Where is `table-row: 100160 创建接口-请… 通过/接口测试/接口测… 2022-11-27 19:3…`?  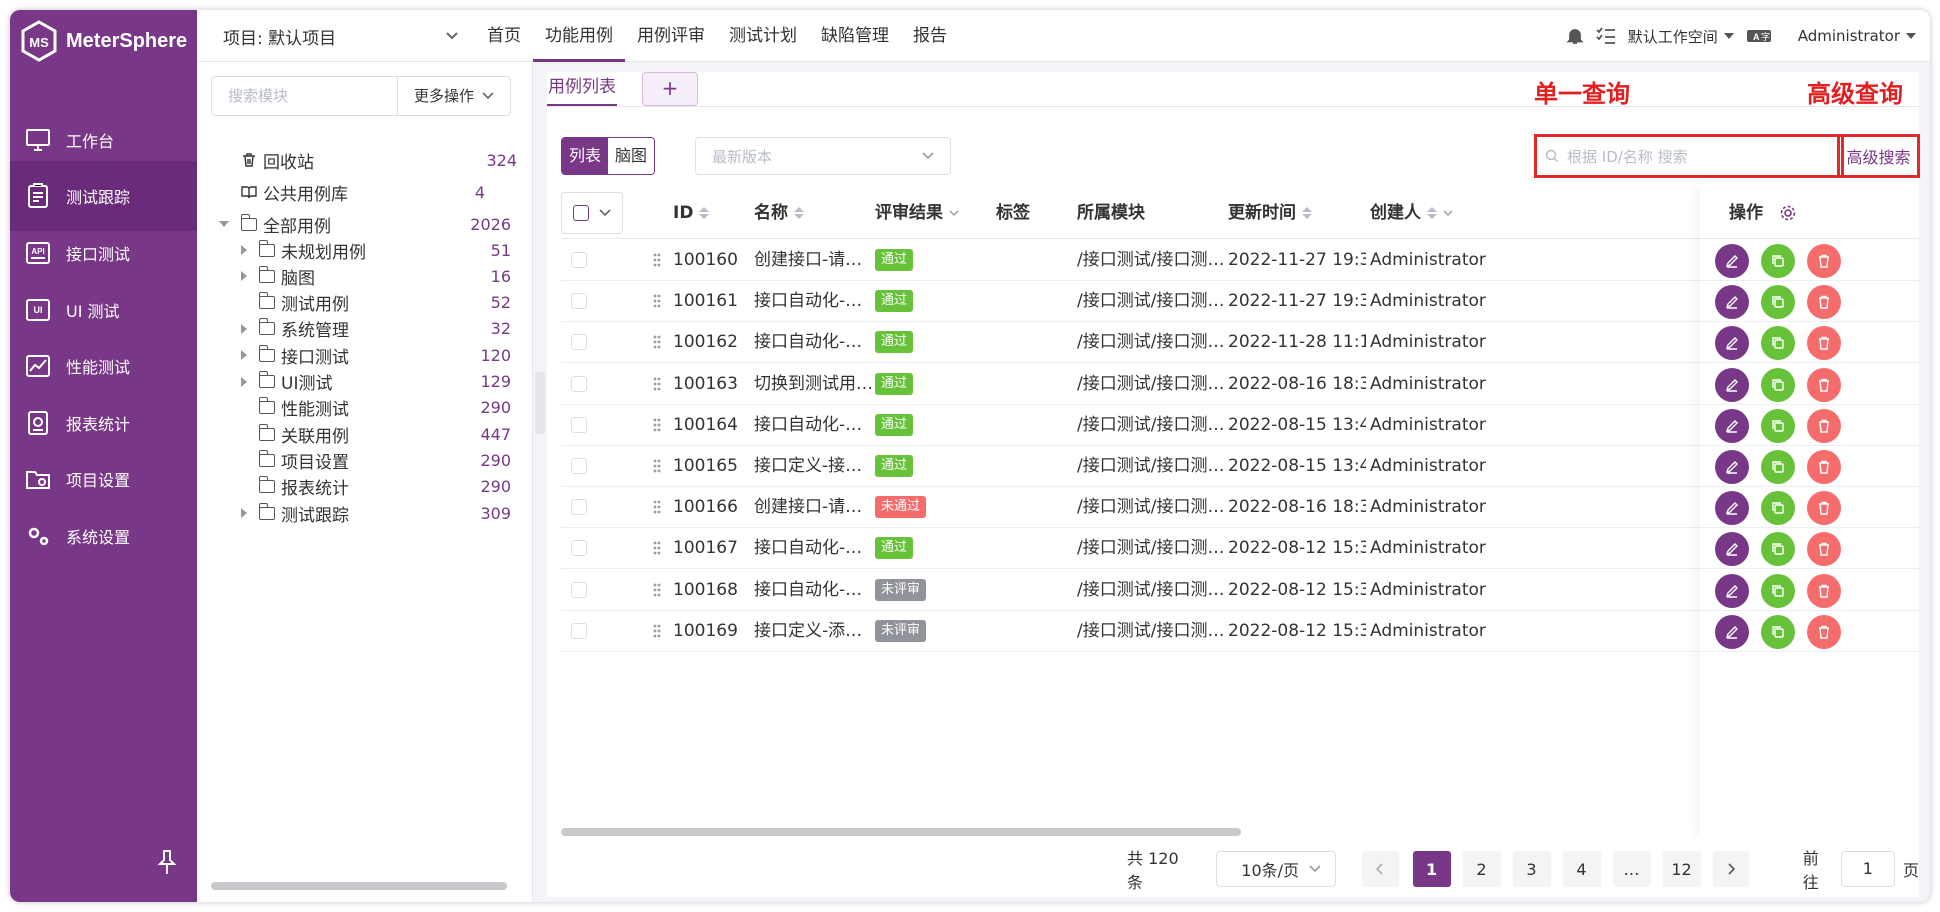 table-row: 100160 创建接口-请… 通过/接口测试/接口测… 2022-11-27 19:3… is located at coordinates (1240, 260).